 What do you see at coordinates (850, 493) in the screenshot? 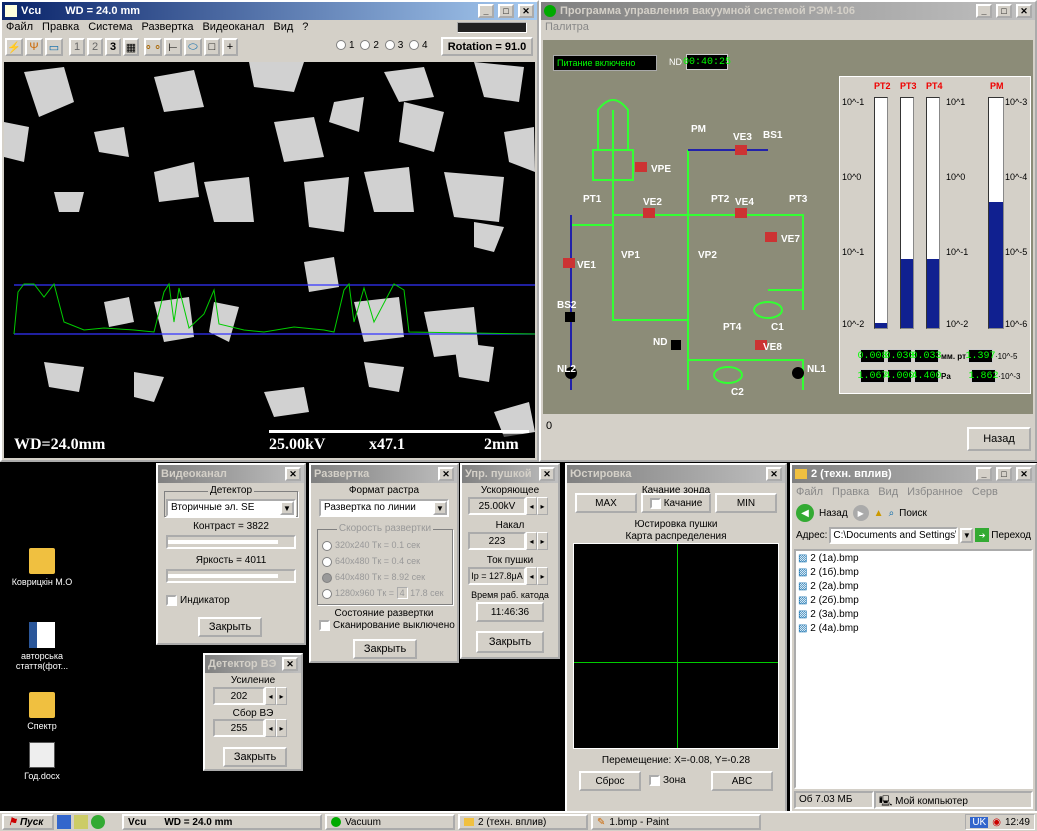
I see `exp-menu-edit: Правка` at bounding box center [850, 493].